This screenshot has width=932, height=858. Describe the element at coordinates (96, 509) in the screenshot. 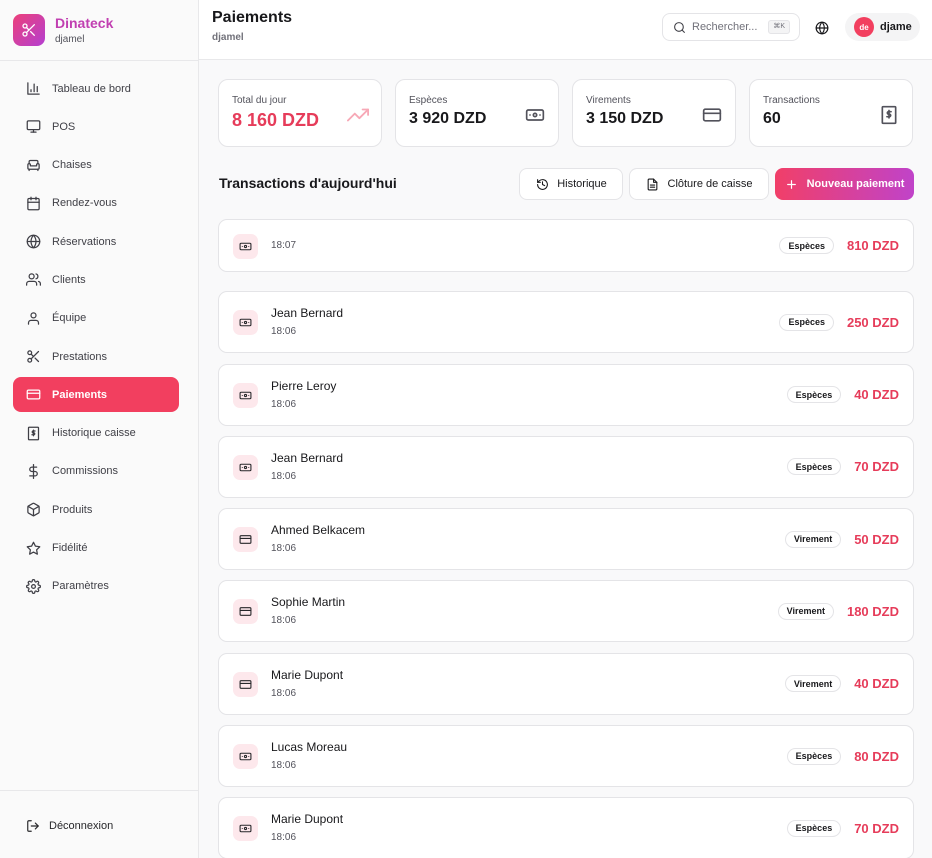

I see `sidebar-item-produits: Produits` at that location.